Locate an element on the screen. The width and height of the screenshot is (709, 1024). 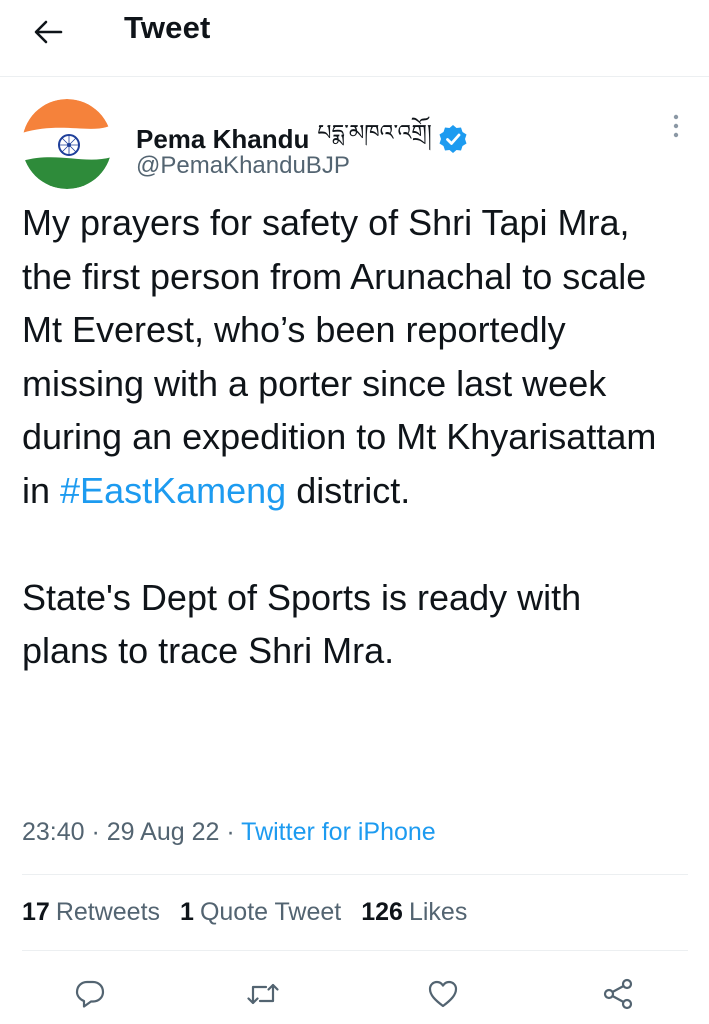
like-button is located at coordinates (443, 994).